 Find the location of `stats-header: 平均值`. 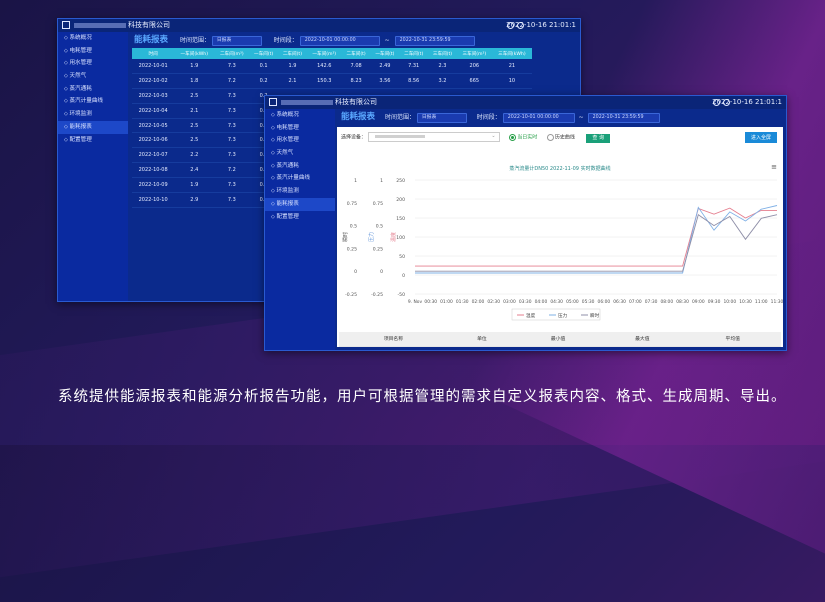

stats-header: 平均值 is located at coordinates (732, 339).